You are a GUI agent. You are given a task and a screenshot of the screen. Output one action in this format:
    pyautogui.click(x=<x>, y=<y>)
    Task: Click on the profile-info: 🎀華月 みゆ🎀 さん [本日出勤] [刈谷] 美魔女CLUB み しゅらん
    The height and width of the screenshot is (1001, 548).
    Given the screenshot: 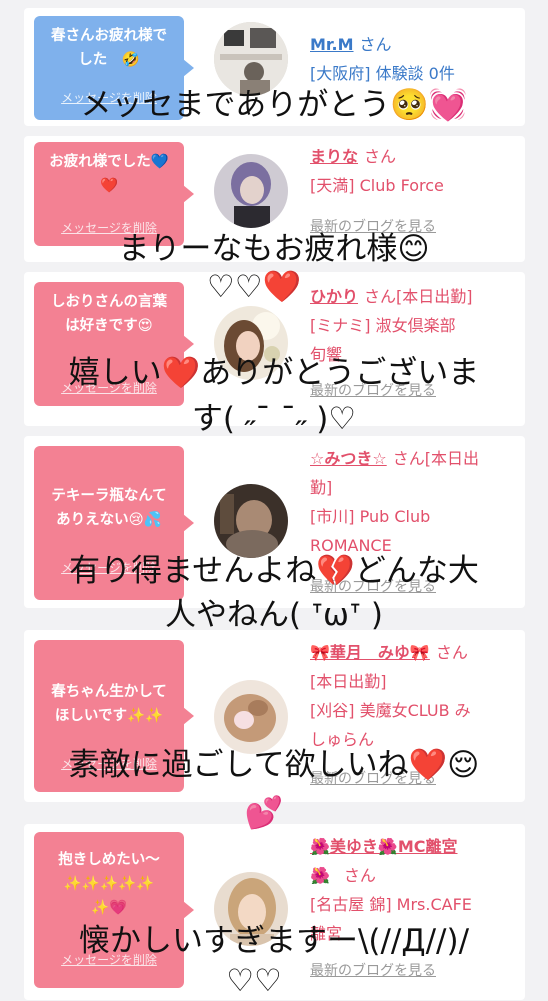 What is the action you would take?
    pyautogui.click(x=415, y=696)
    